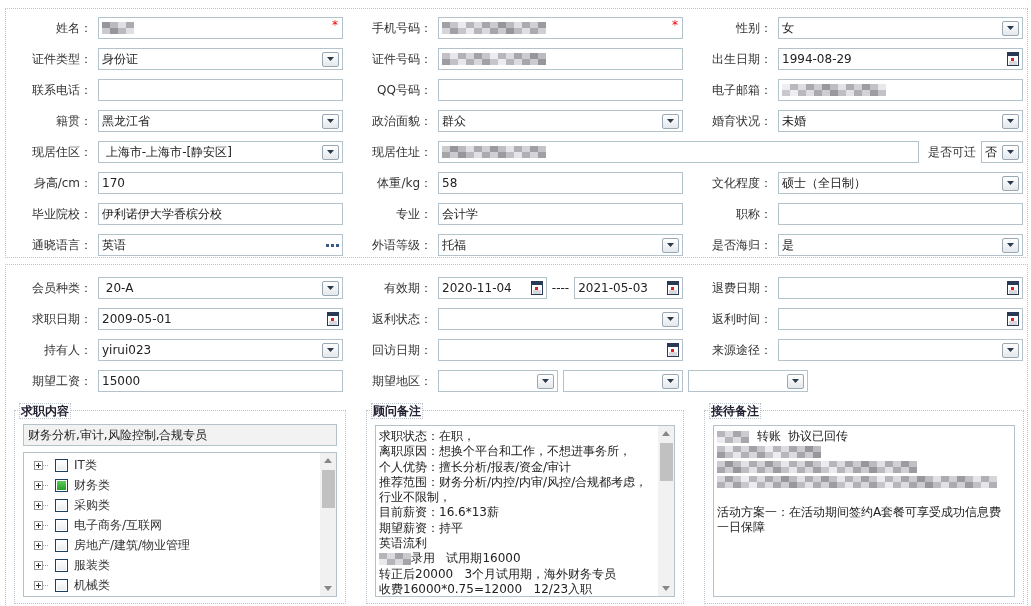  I want to click on select-field: 身份证, so click(220, 59).